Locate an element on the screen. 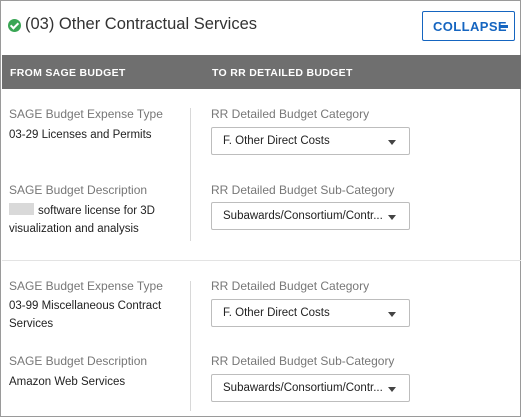  check-circle-icon is located at coordinates (14, 25).